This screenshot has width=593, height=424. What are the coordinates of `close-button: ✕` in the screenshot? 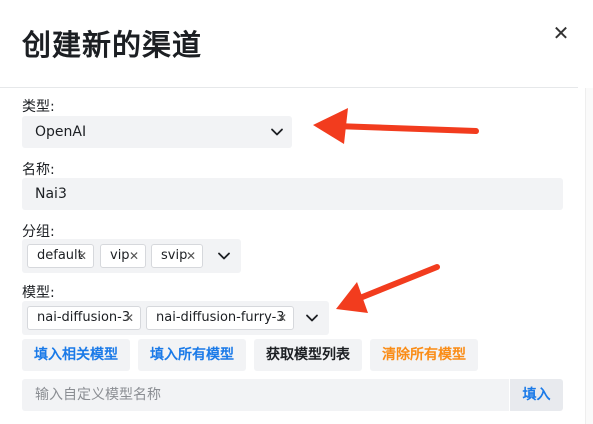 It's located at (561, 33).